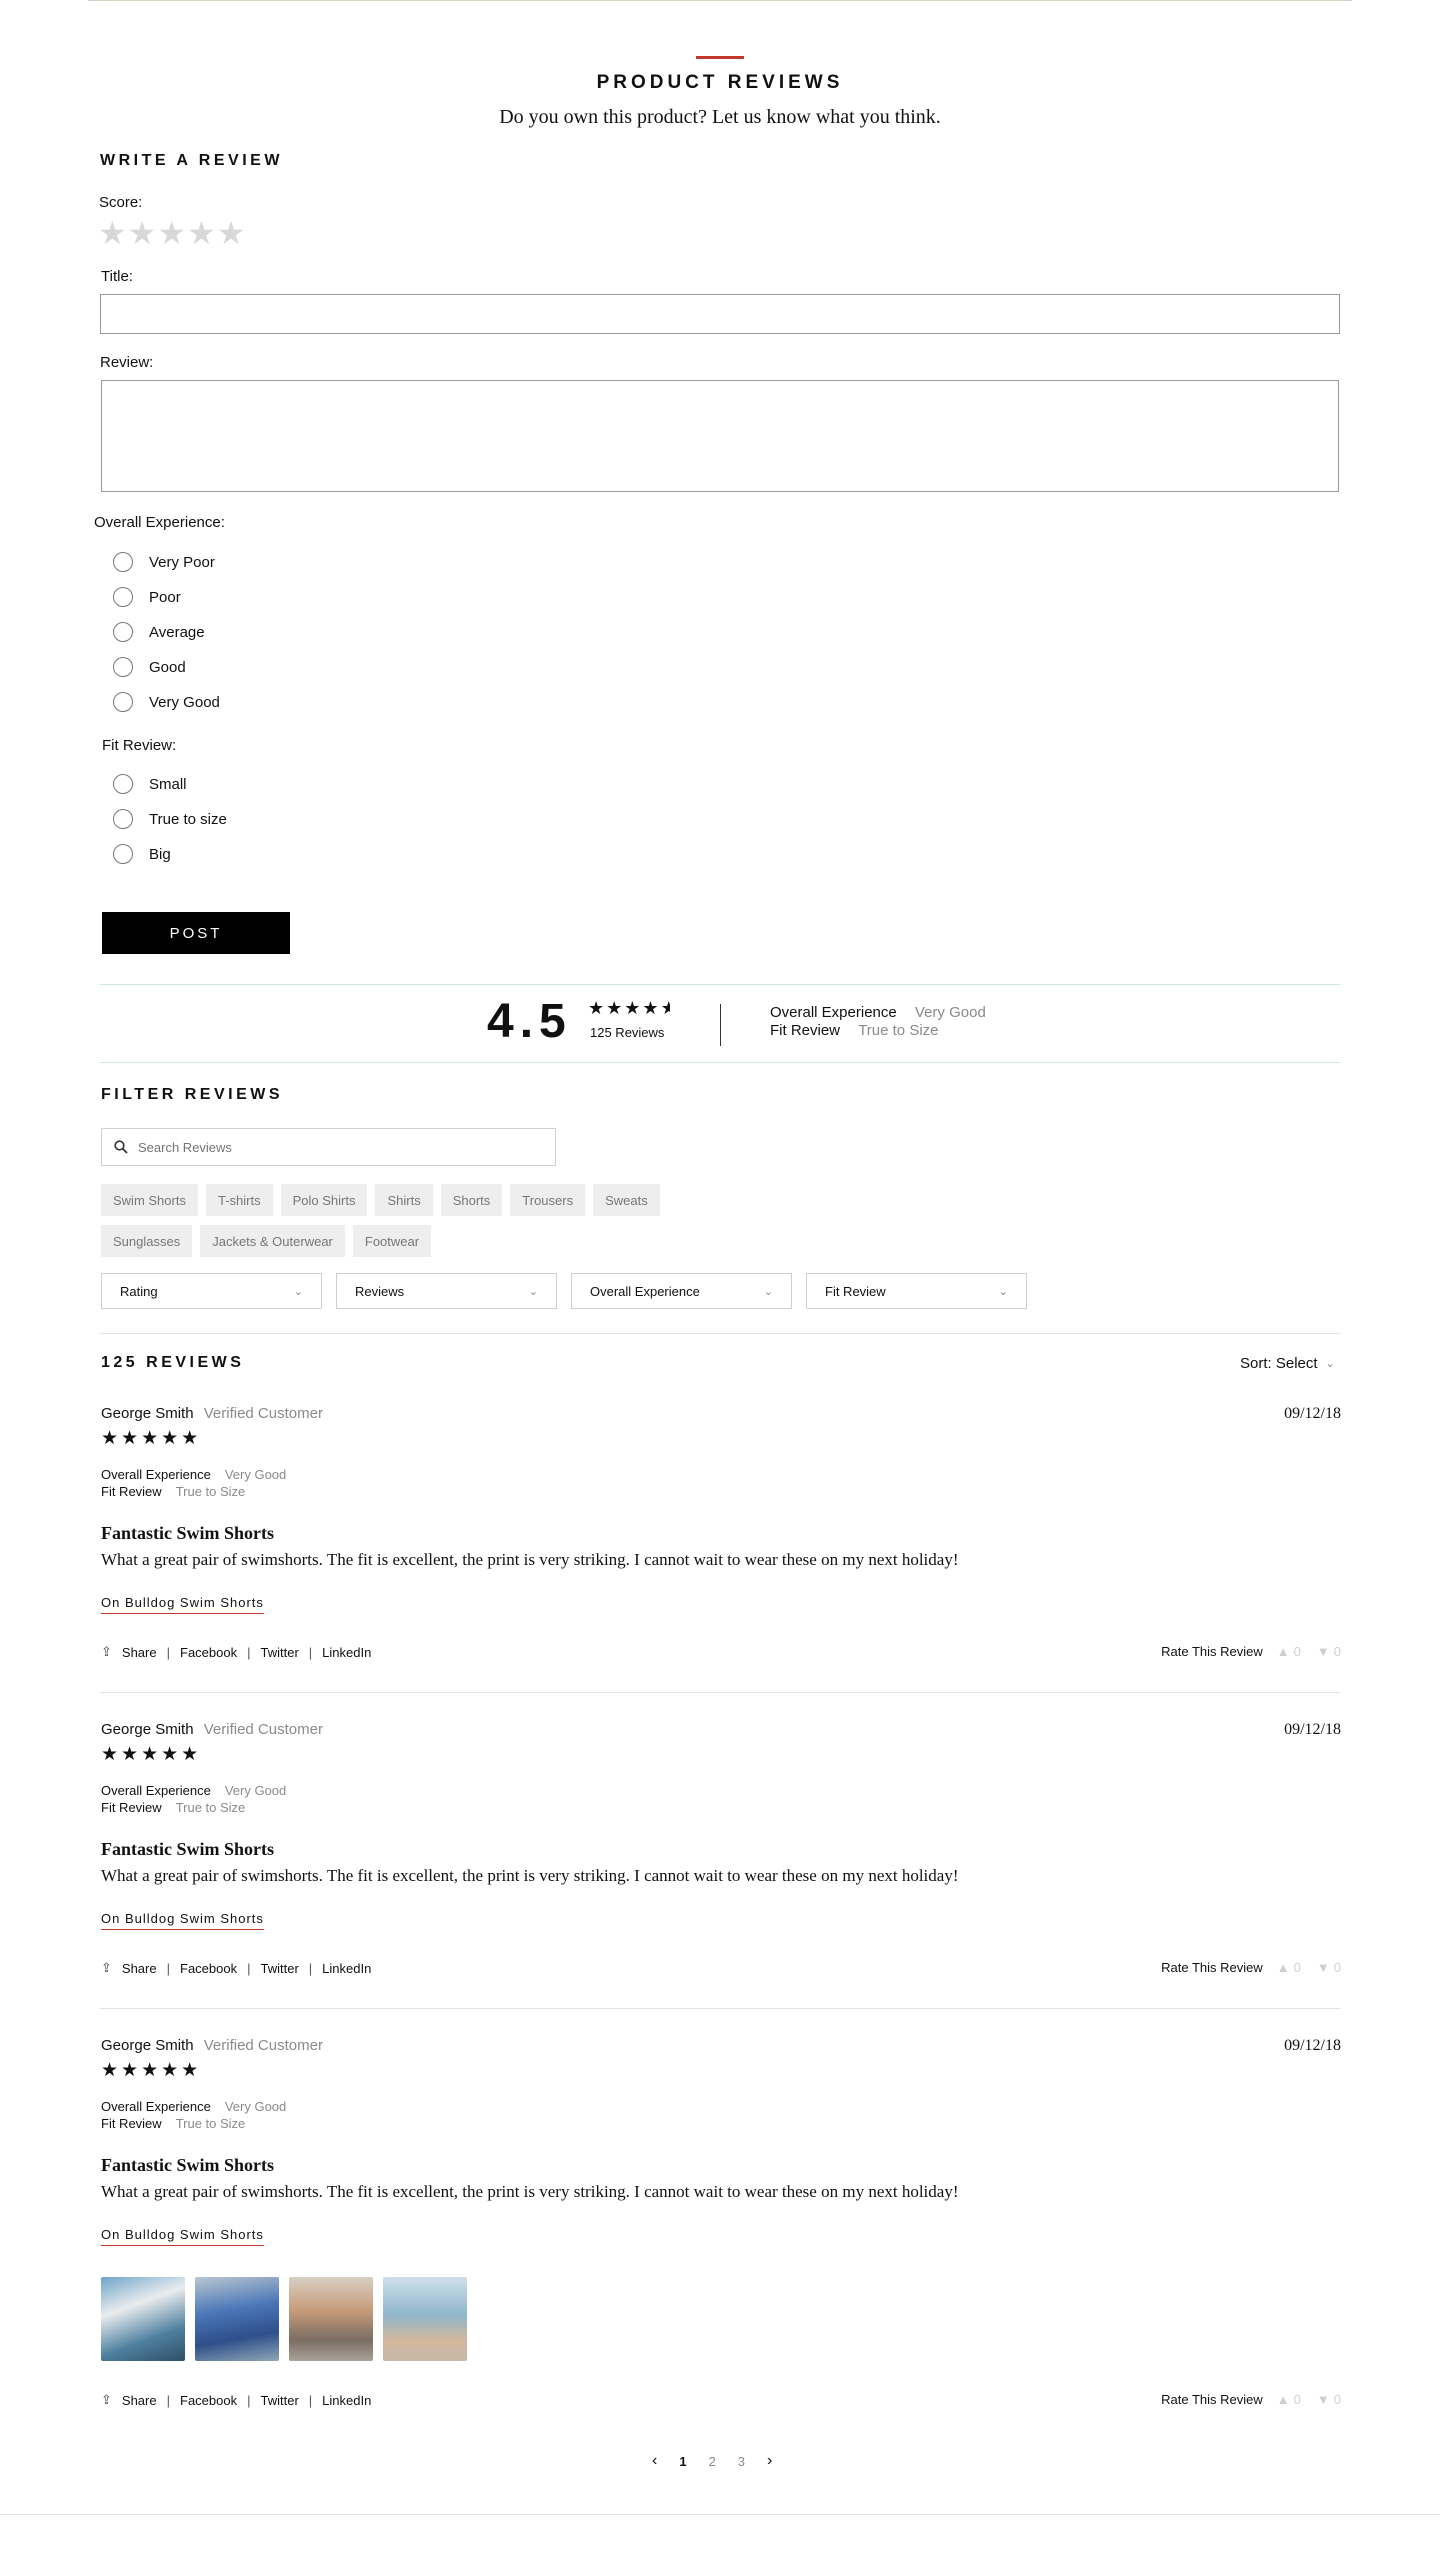 This screenshot has width=1440, height=2560. I want to click on radio-option: Big, so click(170, 854).